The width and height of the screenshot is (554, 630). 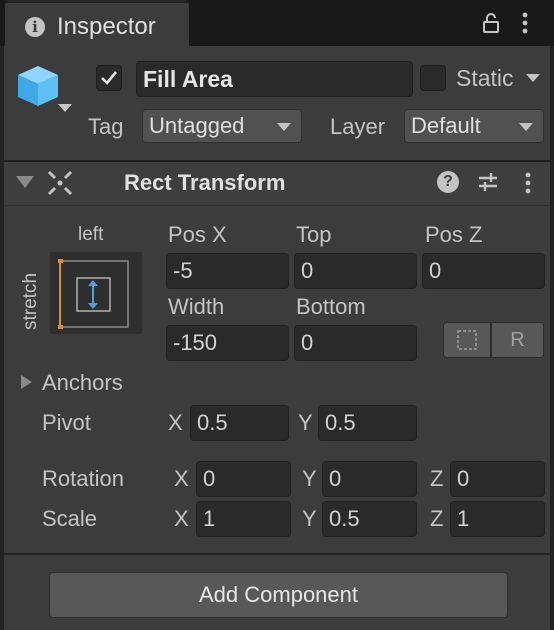 What do you see at coordinates (497, 479) in the screenshot?
I see `rotation-z-field: 0` at bounding box center [497, 479].